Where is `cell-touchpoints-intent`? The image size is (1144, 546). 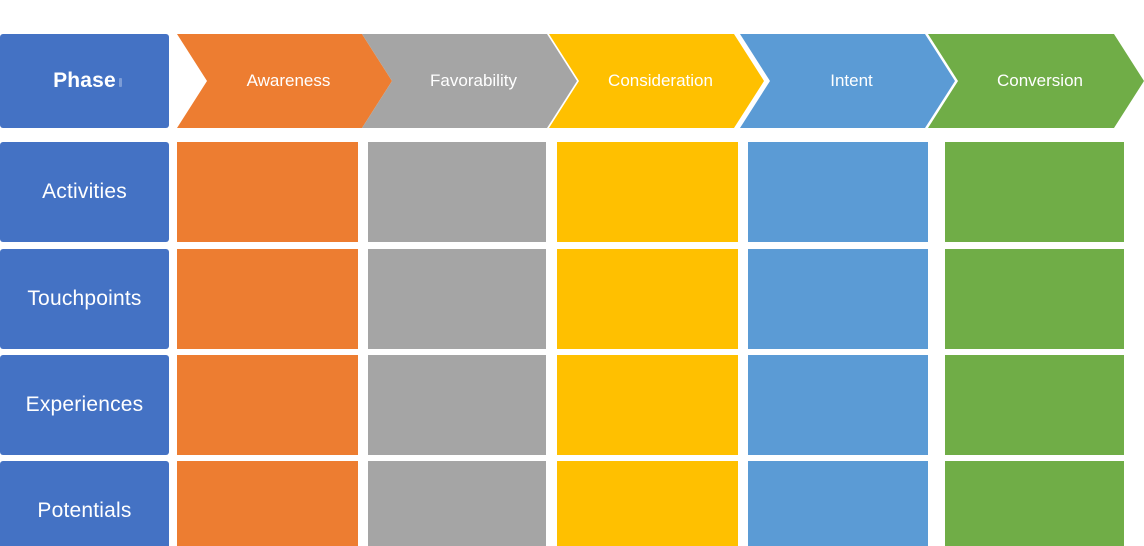
cell-touchpoints-intent is located at coordinates (838, 299).